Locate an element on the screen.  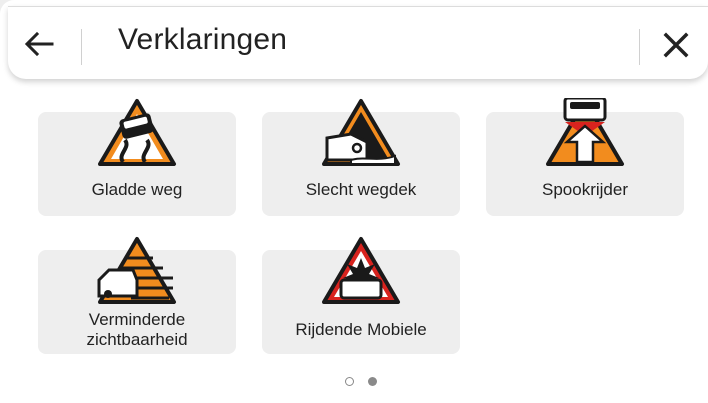
reduced-visibility-icon is located at coordinates (136, 270).